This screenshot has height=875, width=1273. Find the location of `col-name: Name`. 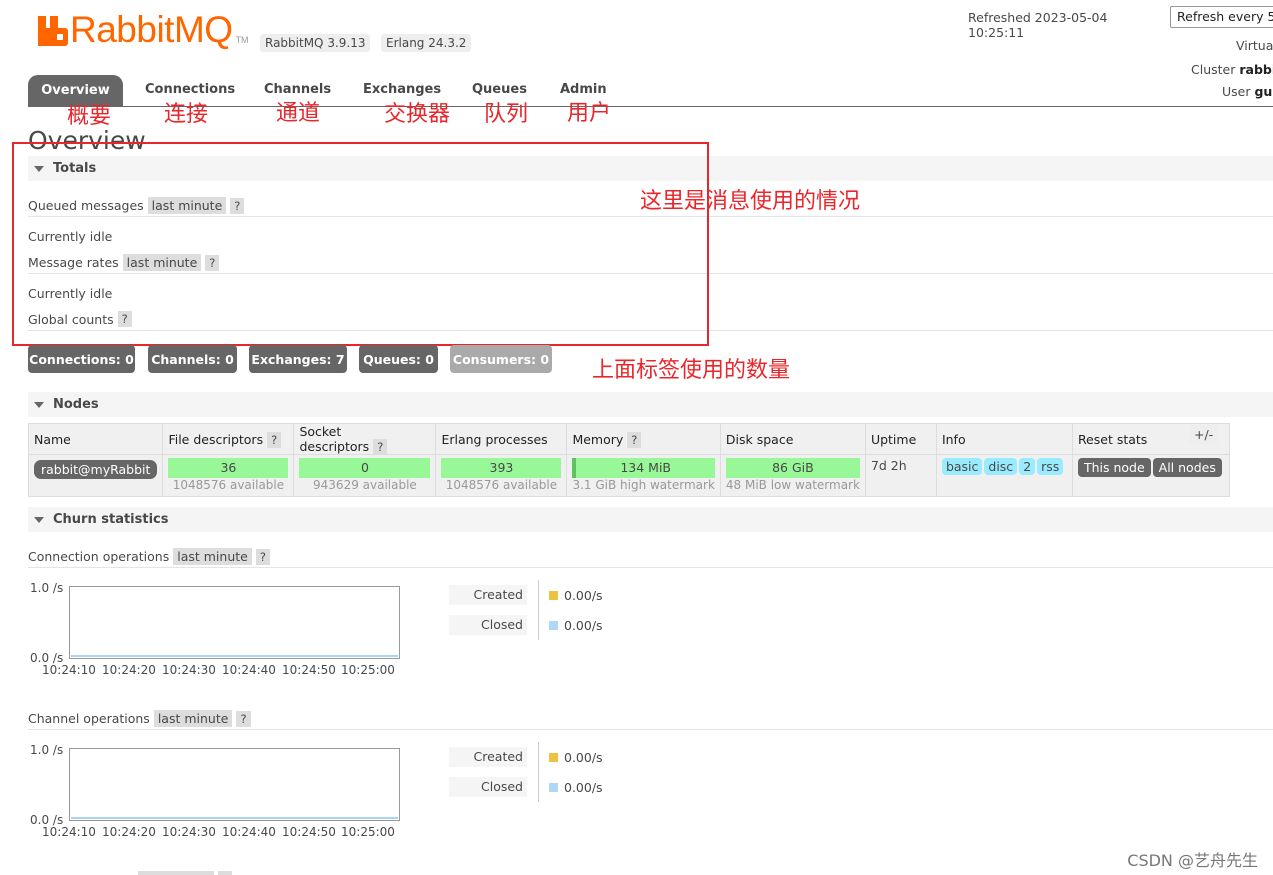

col-name: Name is located at coordinates (95, 439).